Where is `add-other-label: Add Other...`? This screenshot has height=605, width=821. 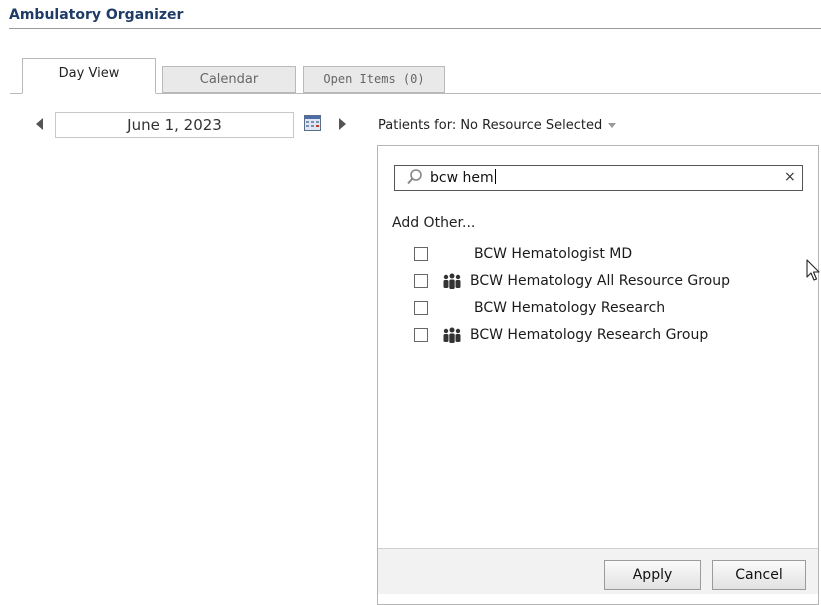
add-other-label: Add Other... is located at coordinates (434, 223).